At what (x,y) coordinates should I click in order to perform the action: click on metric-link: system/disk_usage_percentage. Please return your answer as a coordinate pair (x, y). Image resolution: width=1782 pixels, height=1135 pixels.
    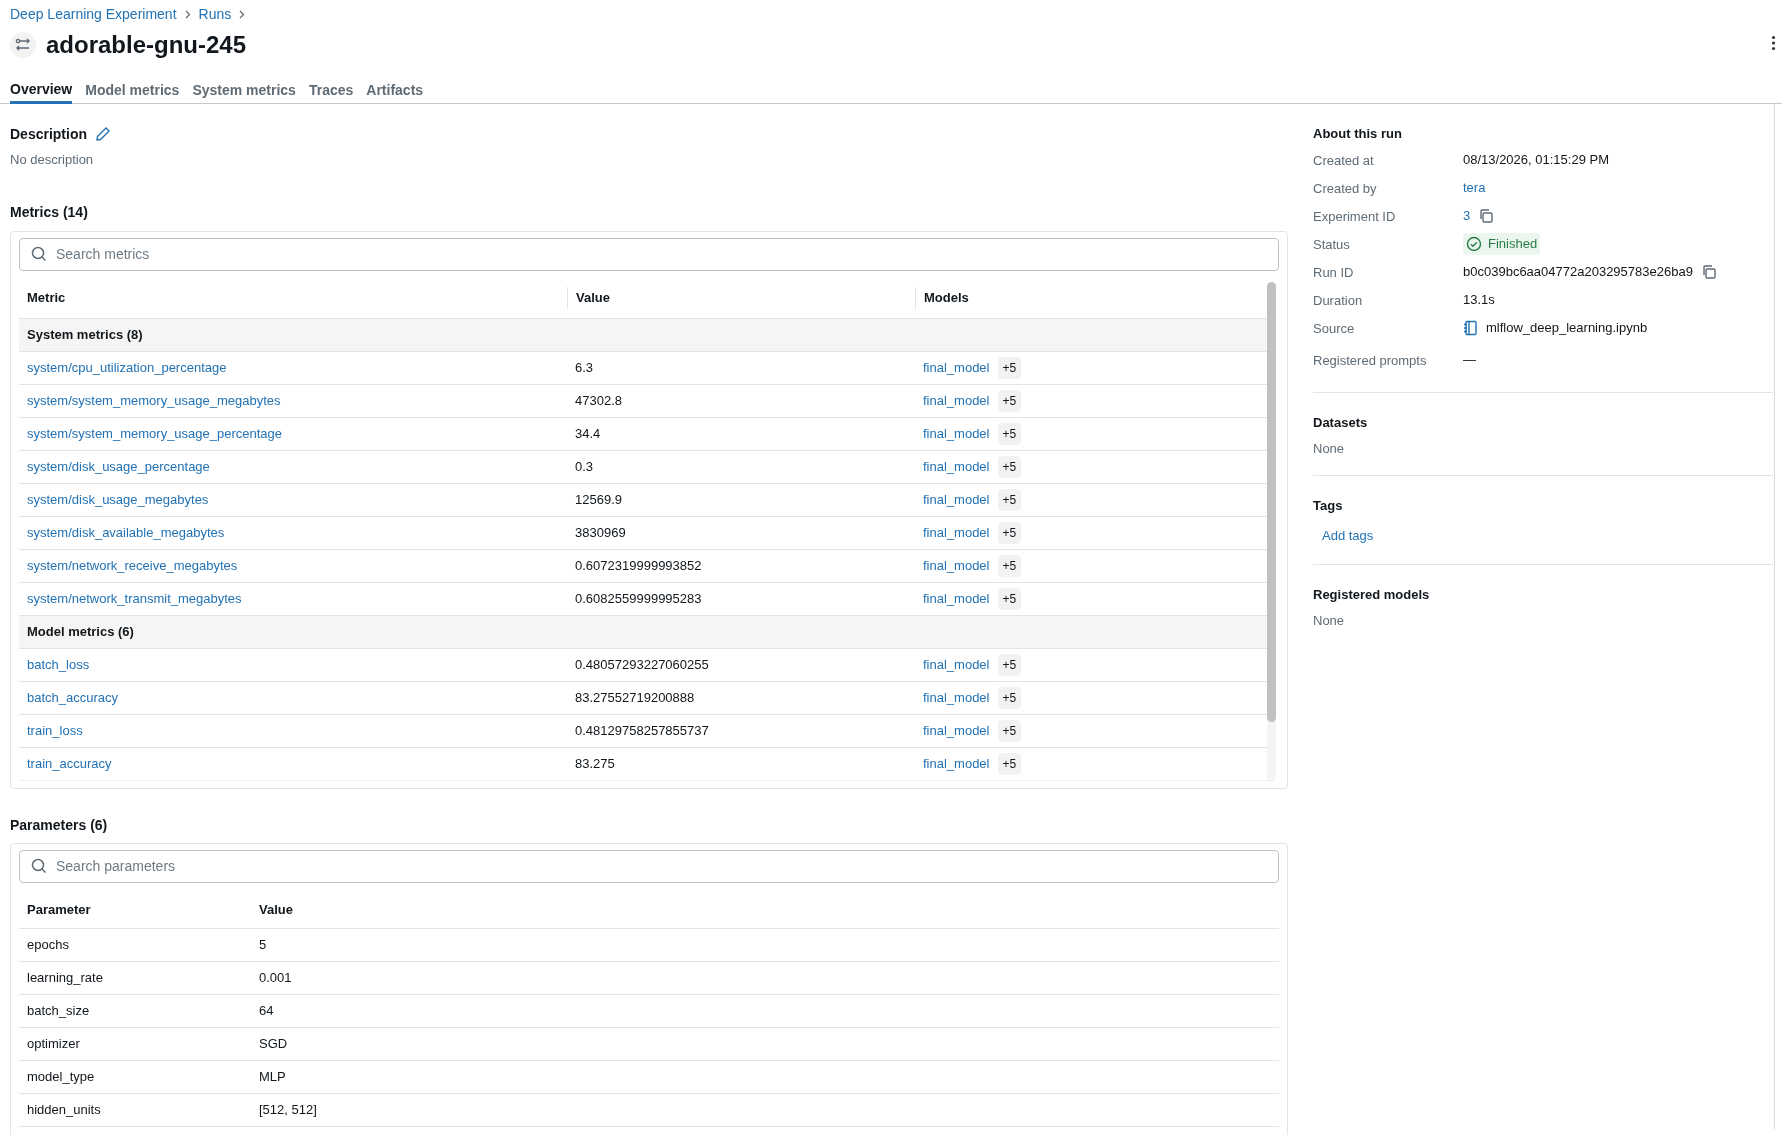
    Looking at the image, I should click on (118, 466).